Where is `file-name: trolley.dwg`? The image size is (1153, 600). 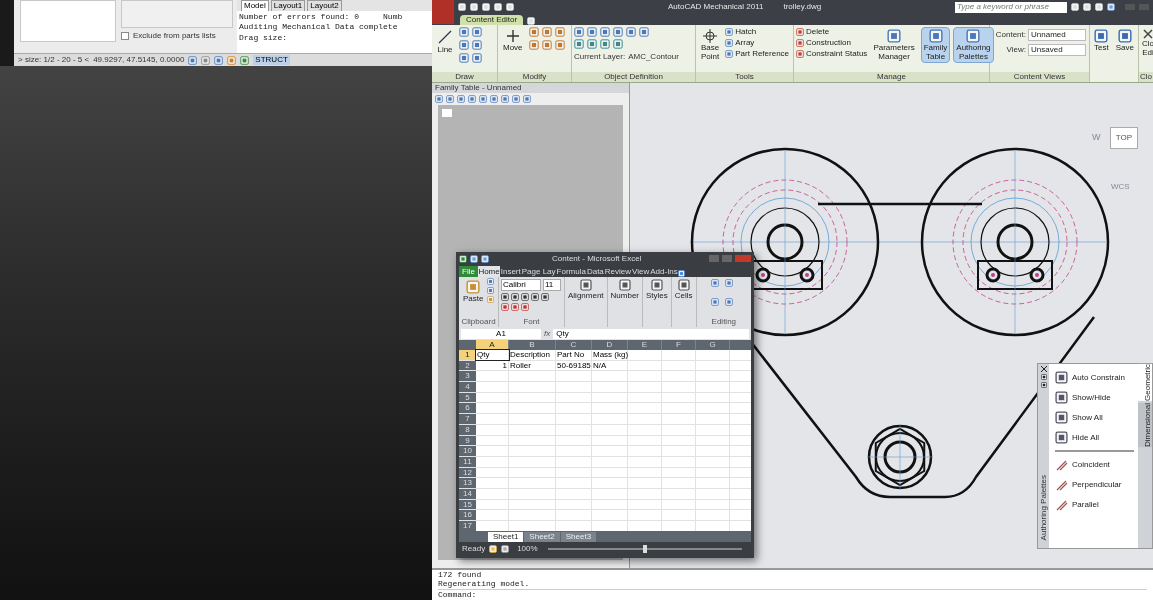
file-name: trolley.dwg is located at coordinates (802, 7).